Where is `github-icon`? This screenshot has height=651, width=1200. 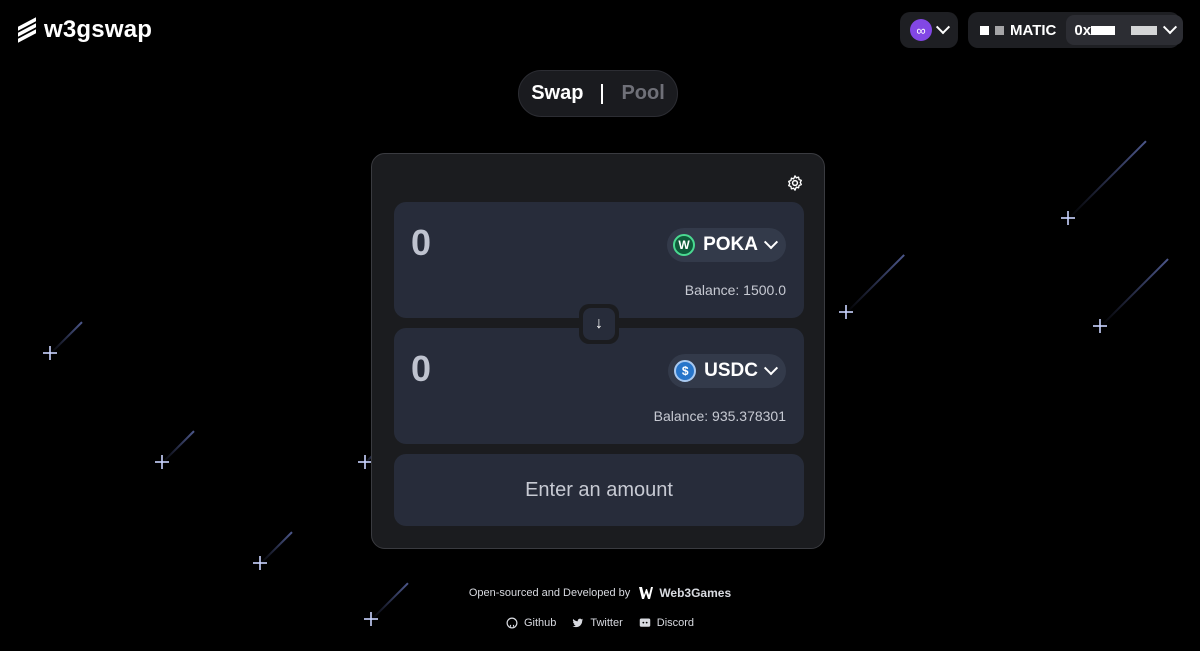 github-icon is located at coordinates (512, 623).